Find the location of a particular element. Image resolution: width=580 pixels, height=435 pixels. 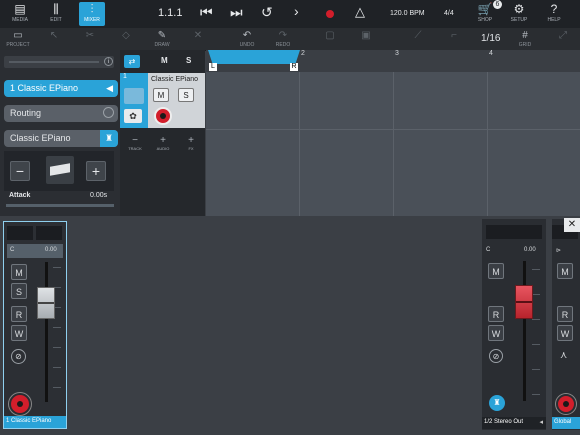

split-tool: ✂ is located at coordinates (90, 36).